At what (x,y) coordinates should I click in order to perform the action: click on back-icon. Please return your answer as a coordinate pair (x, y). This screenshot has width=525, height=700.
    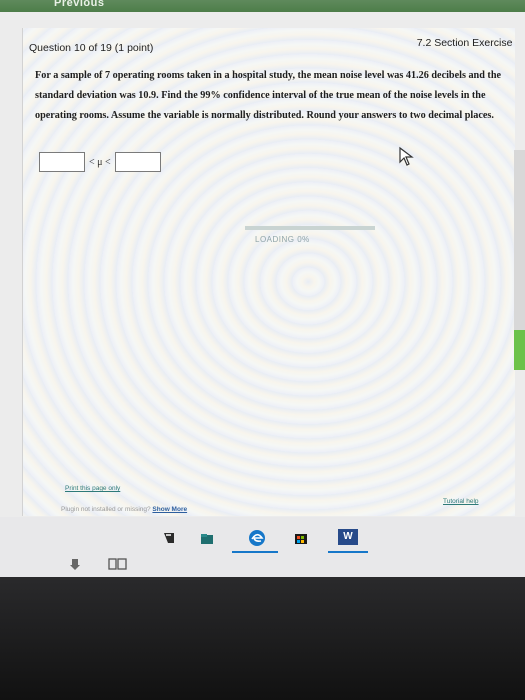
    Looking at the image, I should click on (169, 538).